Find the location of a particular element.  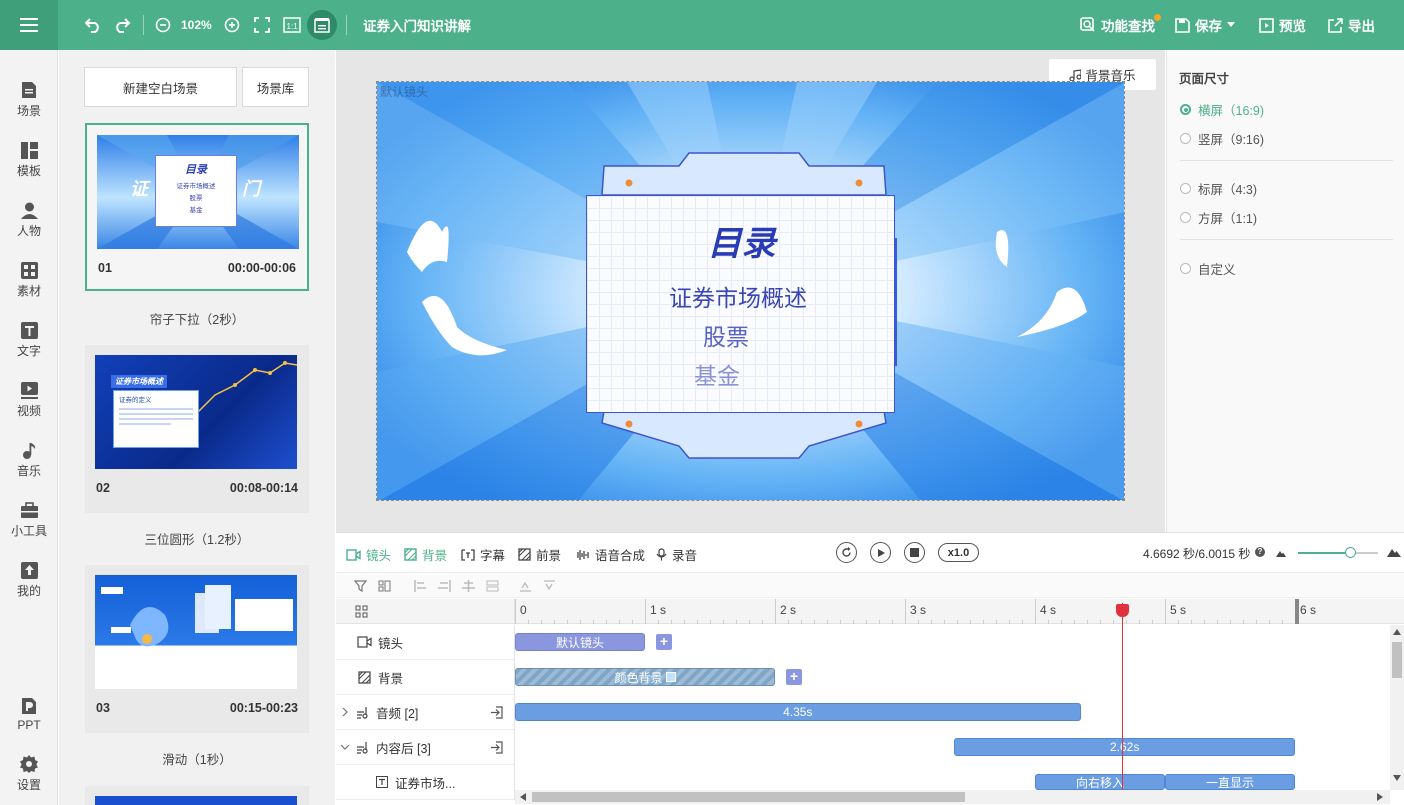

tab-subtitle: 字幕 is located at coordinates (483, 554).